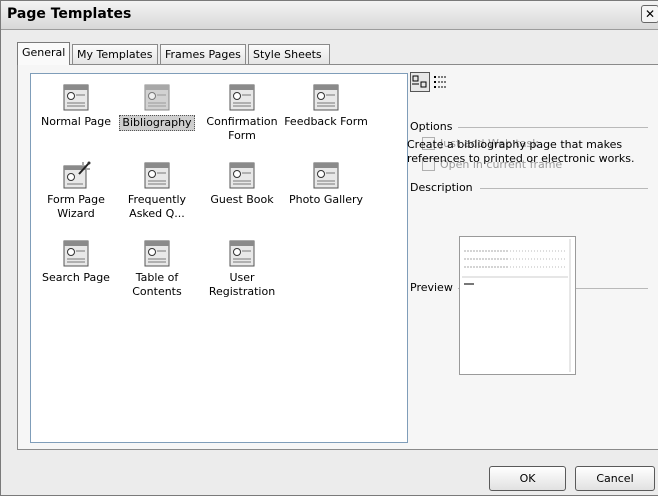  What do you see at coordinates (242, 112) in the screenshot?
I see `template-confirmation-form: Confirmation Form` at bounding box center [242, 112].